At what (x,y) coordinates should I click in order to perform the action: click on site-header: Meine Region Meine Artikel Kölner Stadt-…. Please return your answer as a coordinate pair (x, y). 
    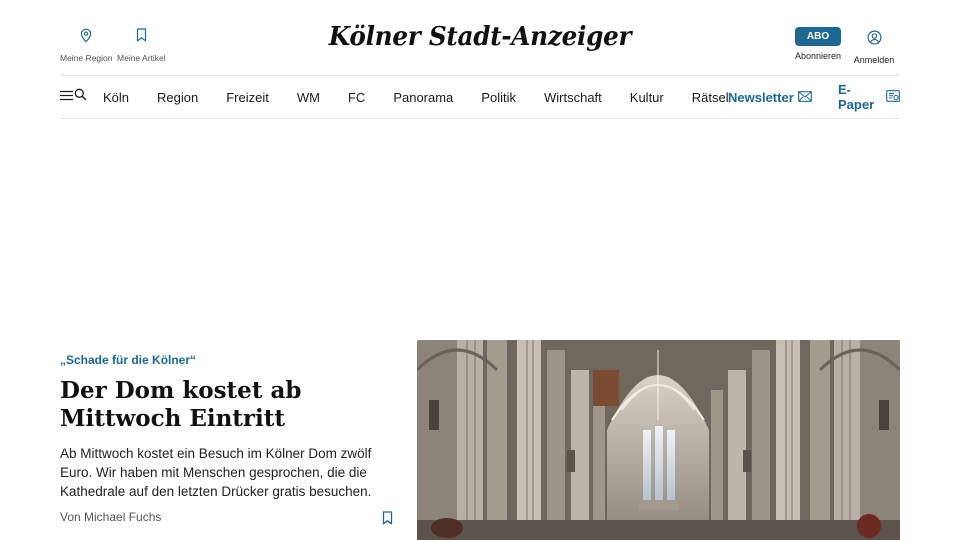
    Looking at the image, I should click on (480, 38).